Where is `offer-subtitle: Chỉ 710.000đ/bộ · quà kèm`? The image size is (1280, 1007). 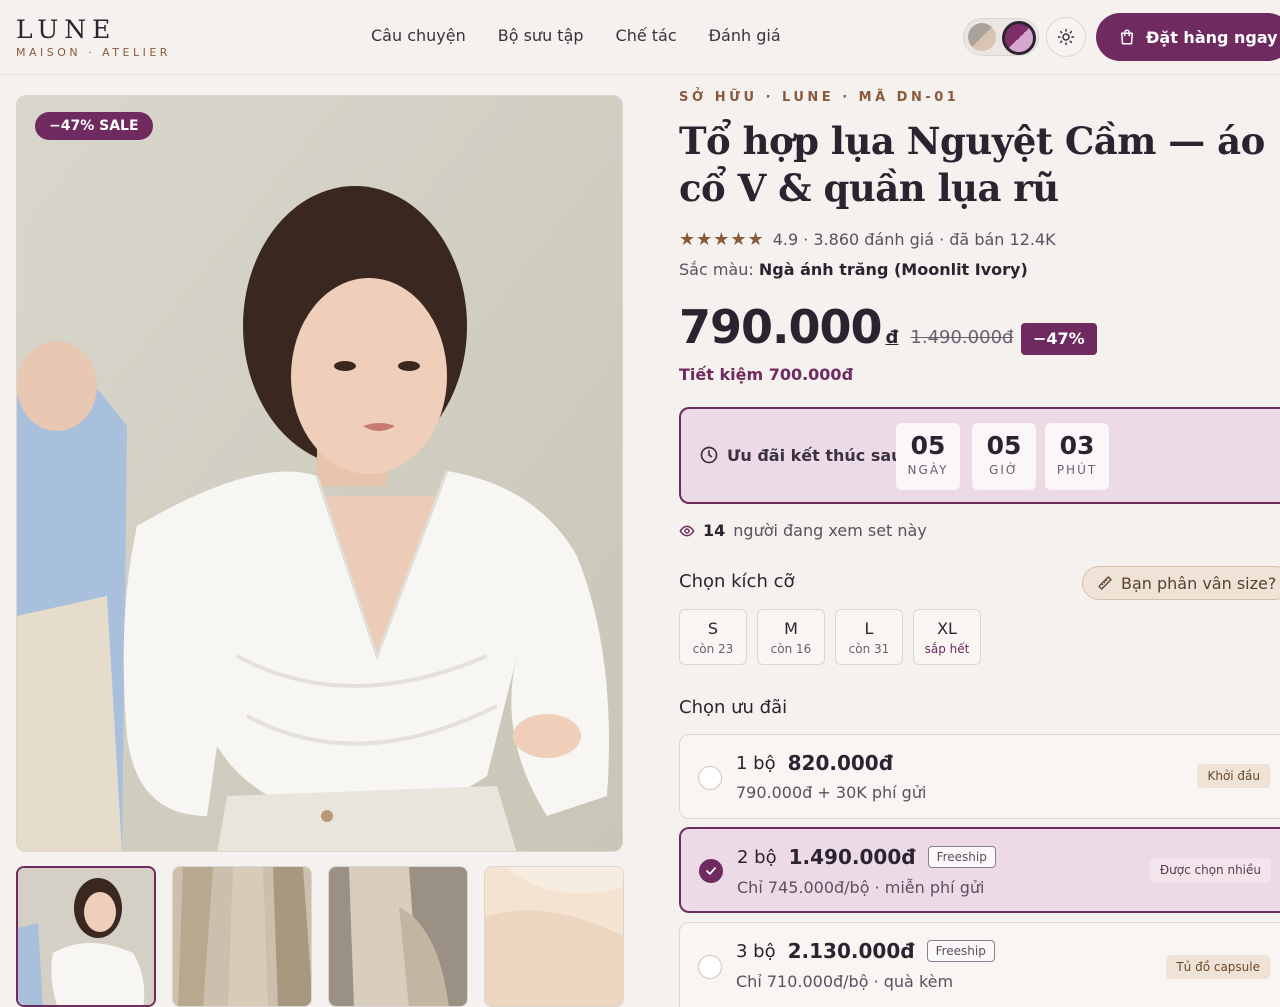
offer-subtitle: Chỉ 710.000đ/bộ · quà kèm is located at coordinates (845, 981).